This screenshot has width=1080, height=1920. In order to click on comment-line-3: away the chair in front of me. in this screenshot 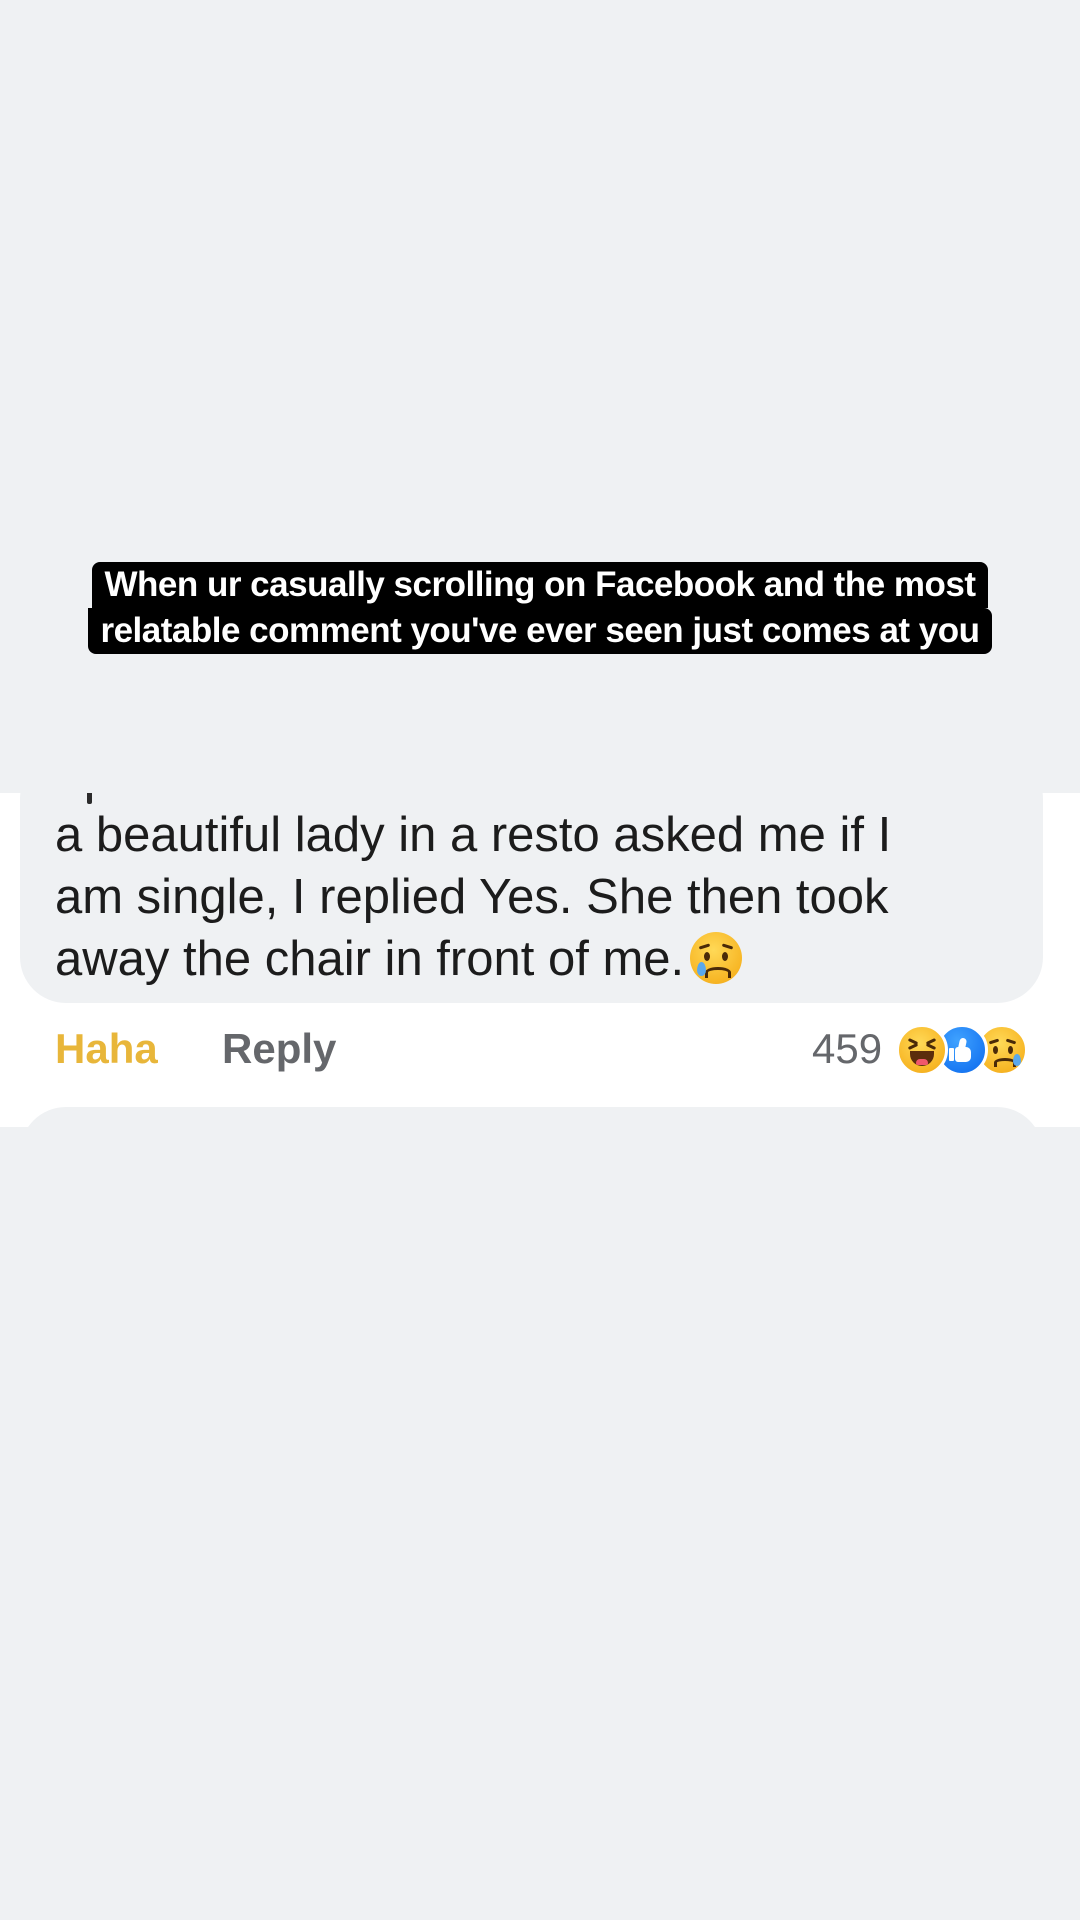, I will do `click(370, 959)`.